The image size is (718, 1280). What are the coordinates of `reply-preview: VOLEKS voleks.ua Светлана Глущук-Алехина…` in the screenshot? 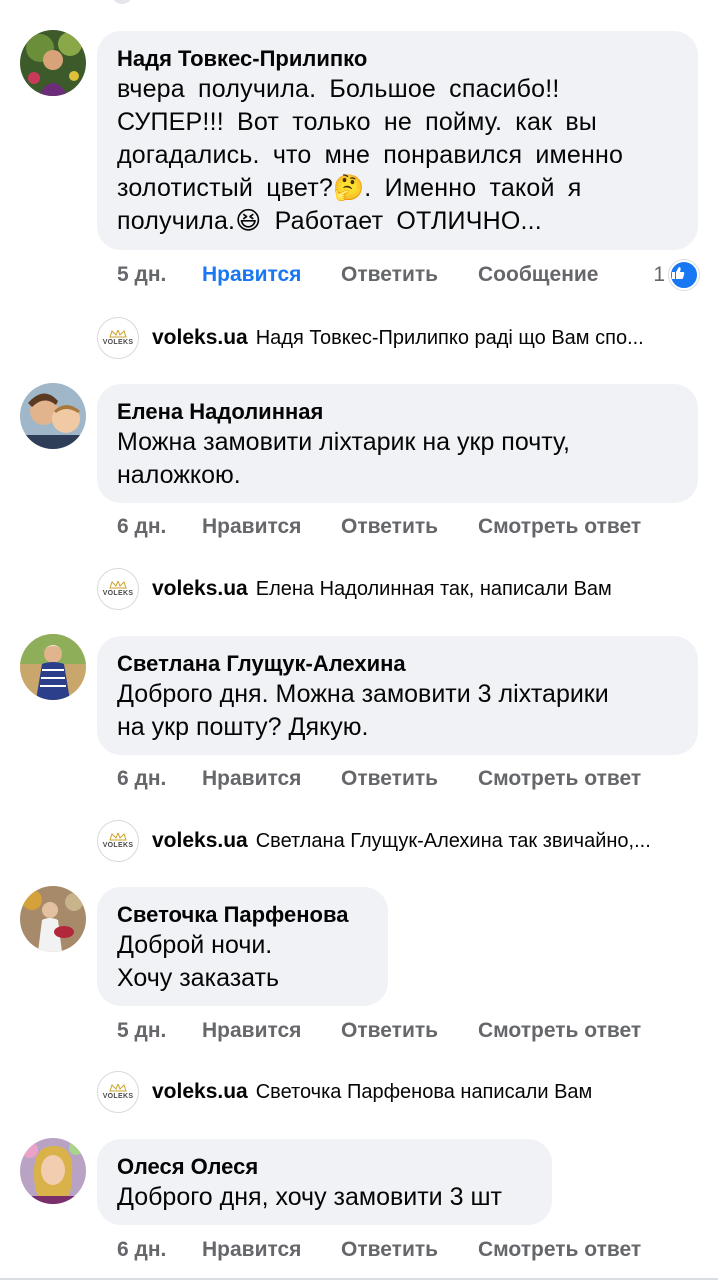 It's located at (374, 841).